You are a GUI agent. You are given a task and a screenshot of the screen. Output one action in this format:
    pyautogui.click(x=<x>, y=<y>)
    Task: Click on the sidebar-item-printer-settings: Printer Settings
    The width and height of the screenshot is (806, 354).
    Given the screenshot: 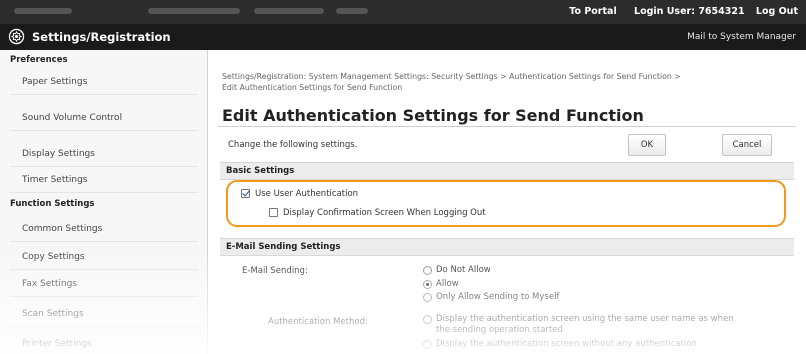 What is the action you would take?
    pyautogui.click(x=104, y=342)
    